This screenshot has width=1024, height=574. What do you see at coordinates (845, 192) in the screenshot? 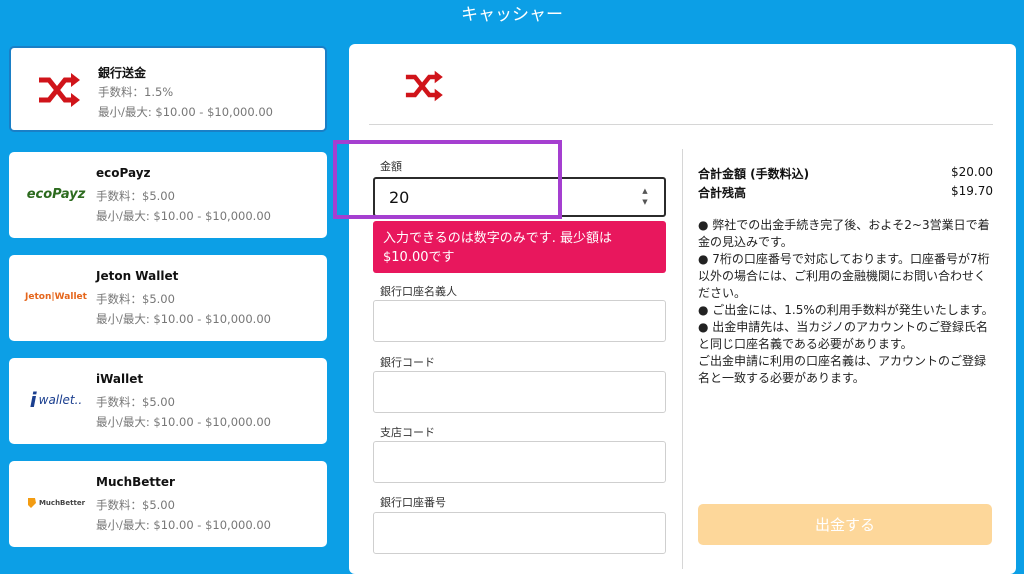
I see `total-balance-row: 合計残高 $19.70` at bounding box center [845, 192].